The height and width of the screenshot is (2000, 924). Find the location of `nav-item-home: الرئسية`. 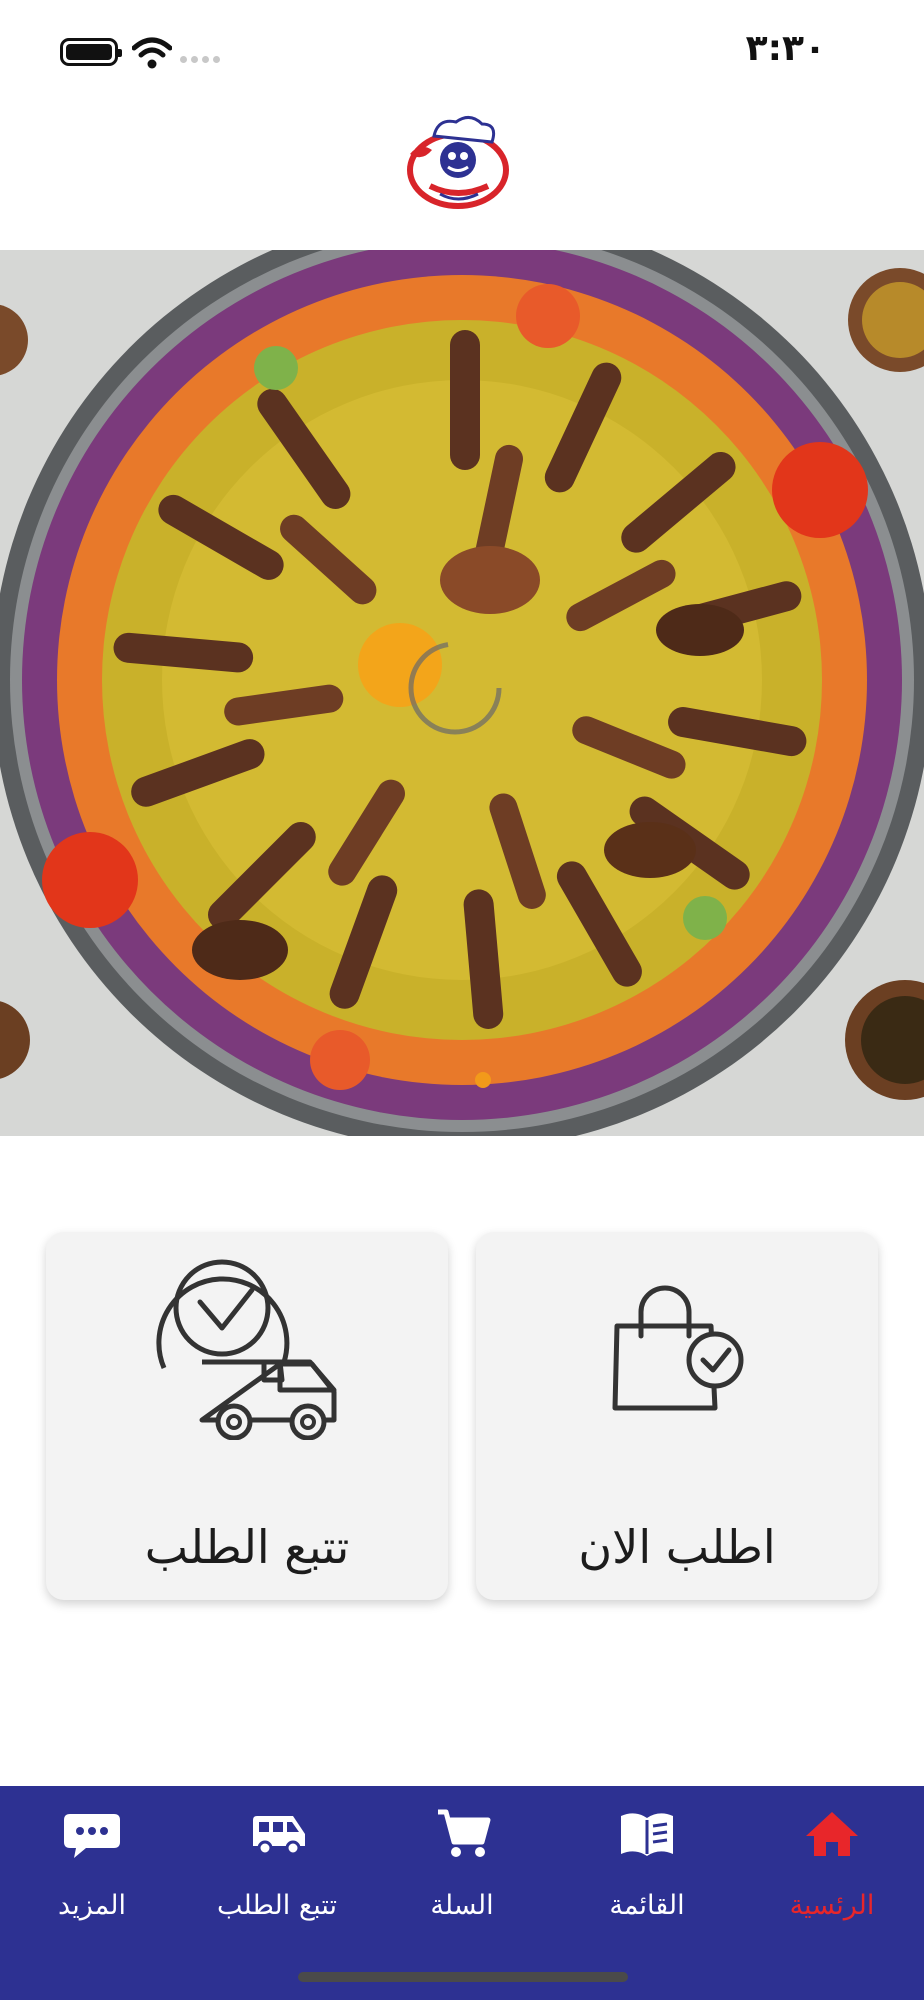

nav-item-home: الرئسية is located at coordinates (832, 1868).